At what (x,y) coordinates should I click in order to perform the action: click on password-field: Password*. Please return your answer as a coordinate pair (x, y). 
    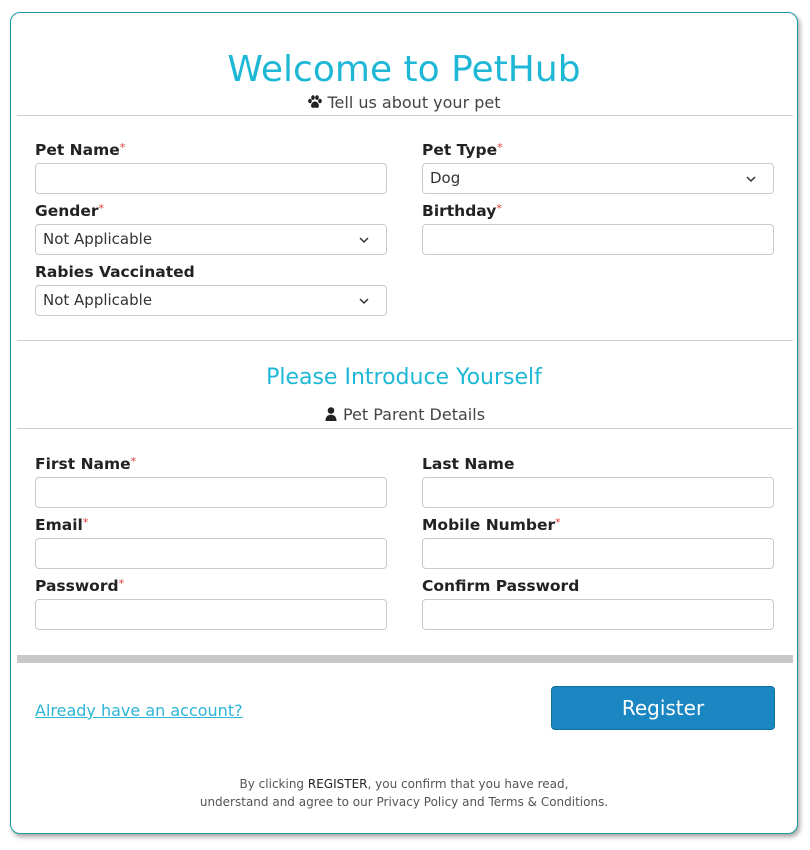
    Looking at the image, I should click on (211, 603).